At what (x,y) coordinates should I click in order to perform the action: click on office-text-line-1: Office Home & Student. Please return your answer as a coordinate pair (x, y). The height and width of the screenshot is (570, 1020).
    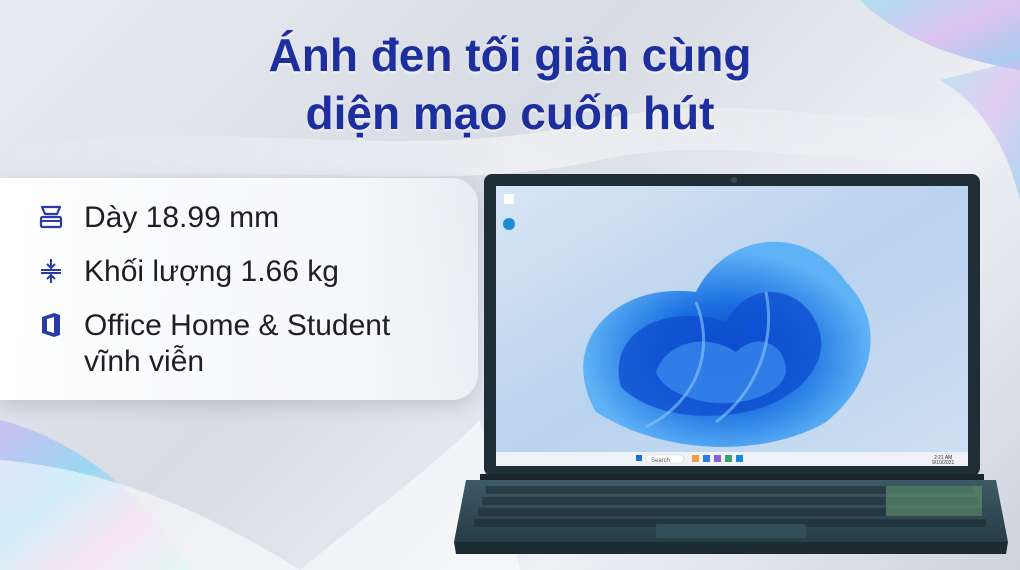
    Looking at the image, I should click on (237, 325).